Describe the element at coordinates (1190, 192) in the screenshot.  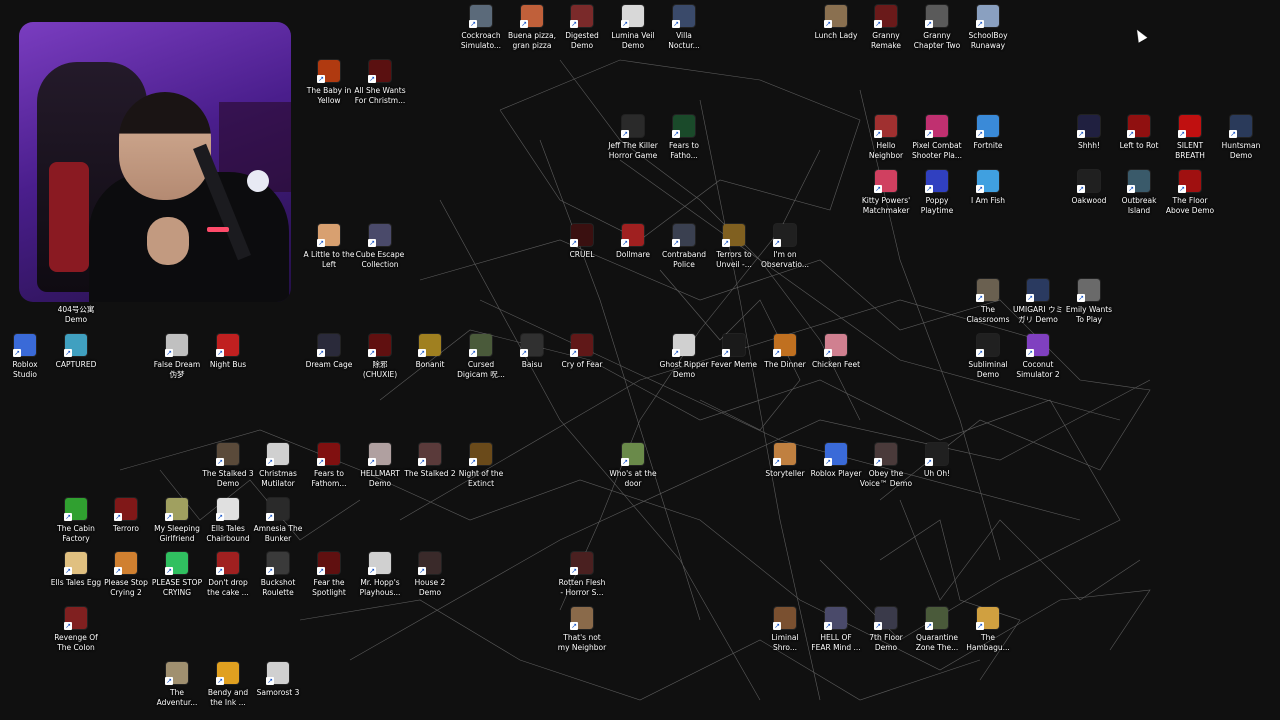
I see `desktop-shortcut: ↗ The Floor Above Demo` at that location.